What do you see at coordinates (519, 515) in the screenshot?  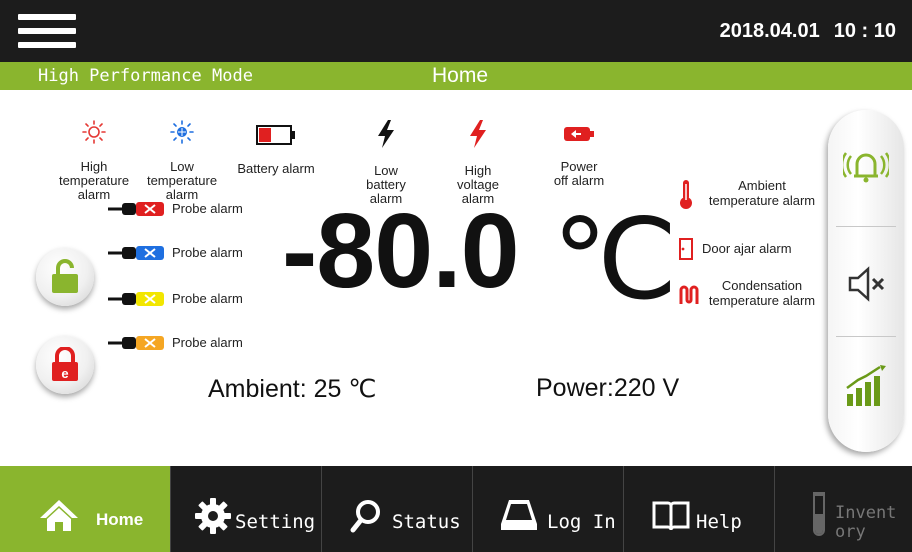 I see `login-icon` at bounding box center [519, 515].